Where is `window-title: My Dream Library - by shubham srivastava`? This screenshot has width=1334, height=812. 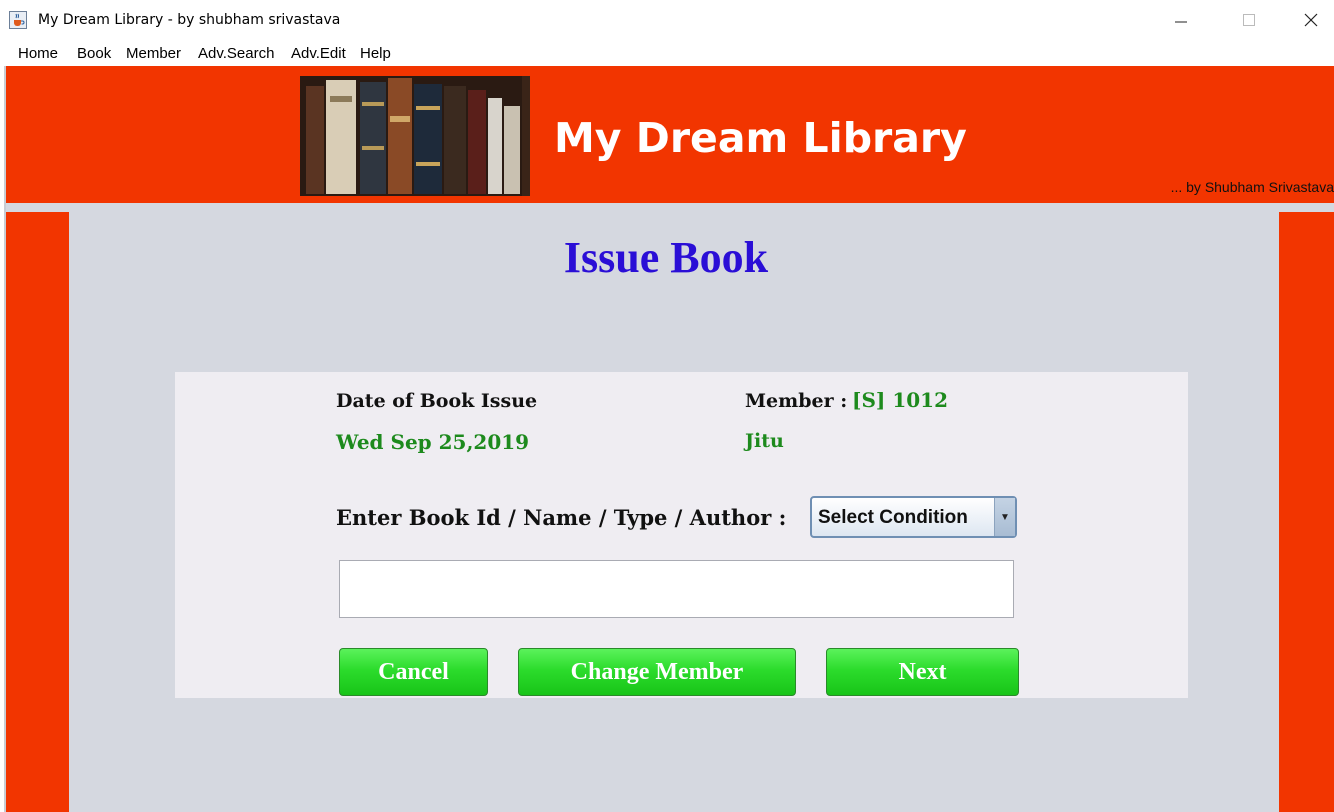 window-title: My Dream Library - by shubham srivastava is located at coordinates (189, 20).